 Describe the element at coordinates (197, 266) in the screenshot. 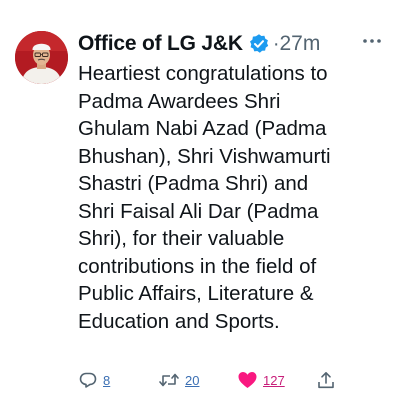

I see `tweet-text-line: contributions in the field of` at that location.